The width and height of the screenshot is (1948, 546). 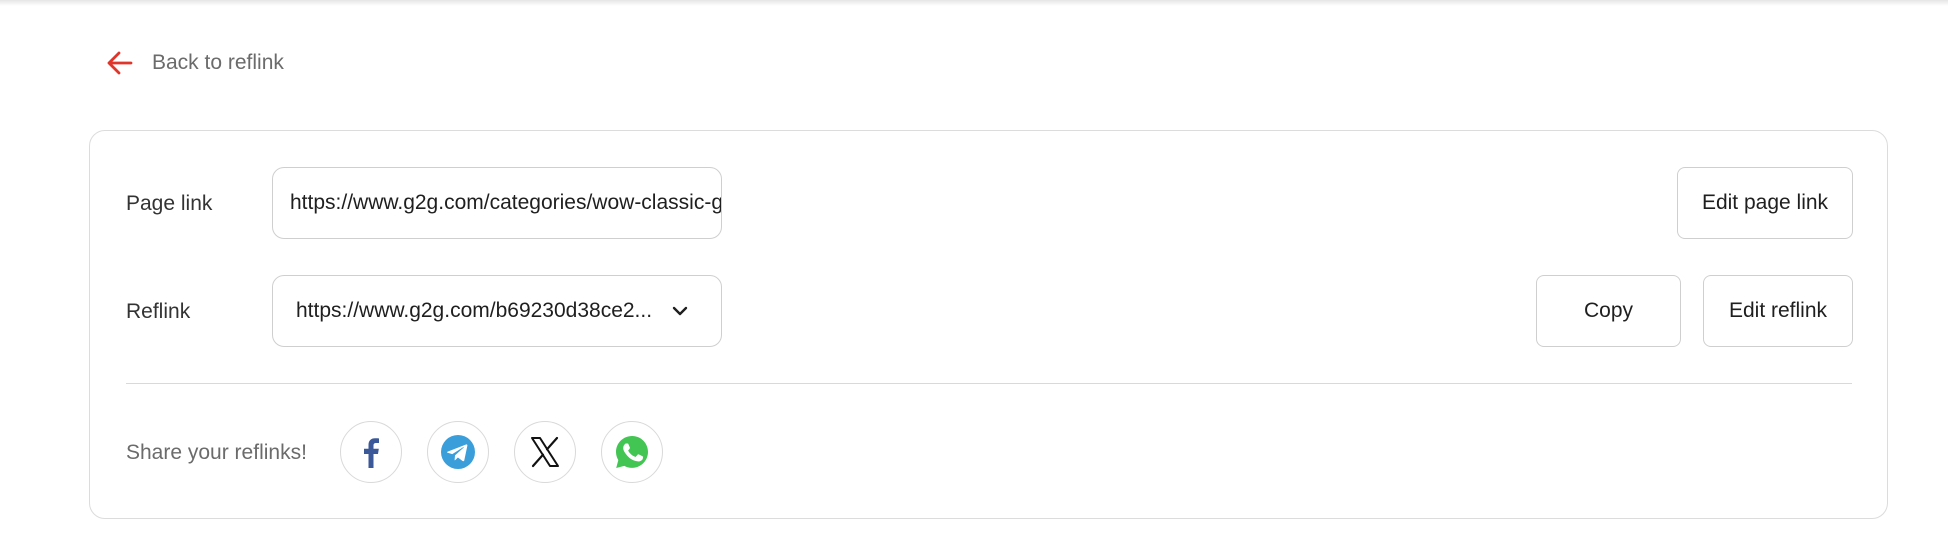 I want to click on back-to-reflink-link: Back to reflink, so click(x=194, y=63).